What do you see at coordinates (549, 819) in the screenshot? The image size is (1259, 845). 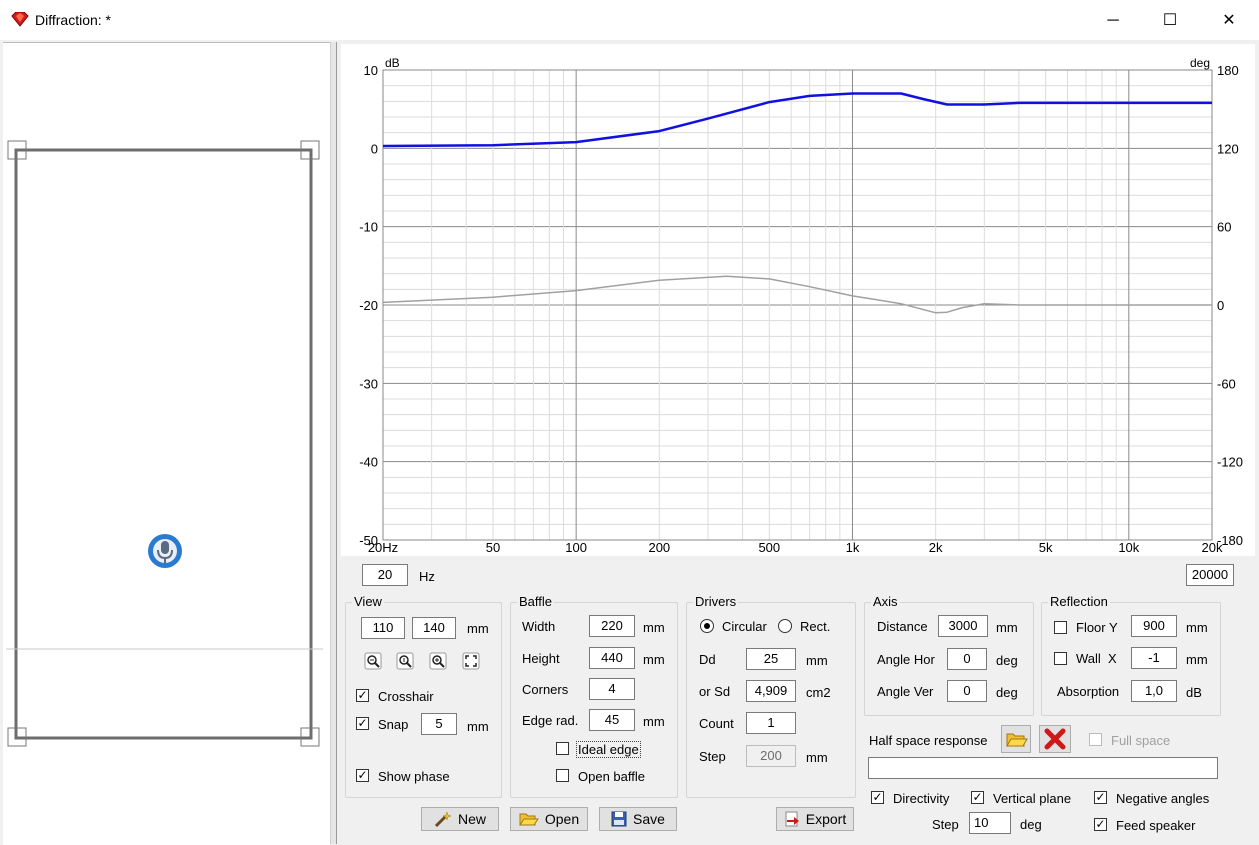 I see `open-button: Open` at bounding box center [549, 819].